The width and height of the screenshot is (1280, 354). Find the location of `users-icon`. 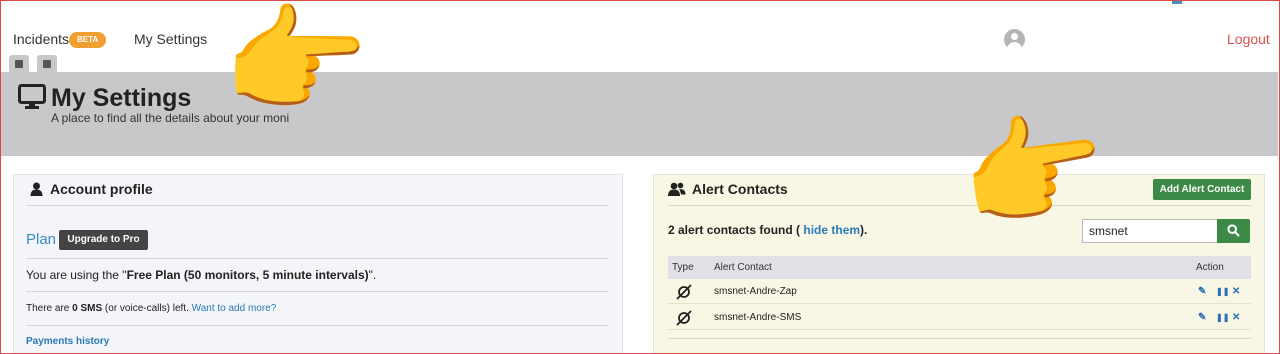

users-icon is located at coordinates (677, 189).